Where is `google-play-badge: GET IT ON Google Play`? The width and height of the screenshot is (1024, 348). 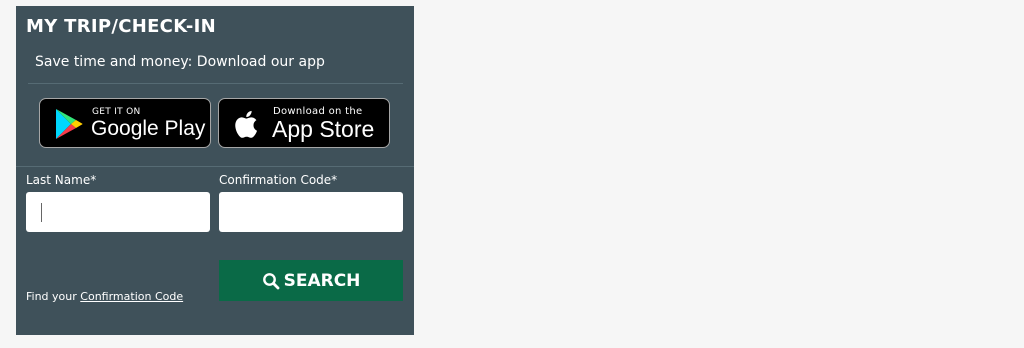
google-play-badge: GET IT ON Google Play is located at coordinates (125, 123).